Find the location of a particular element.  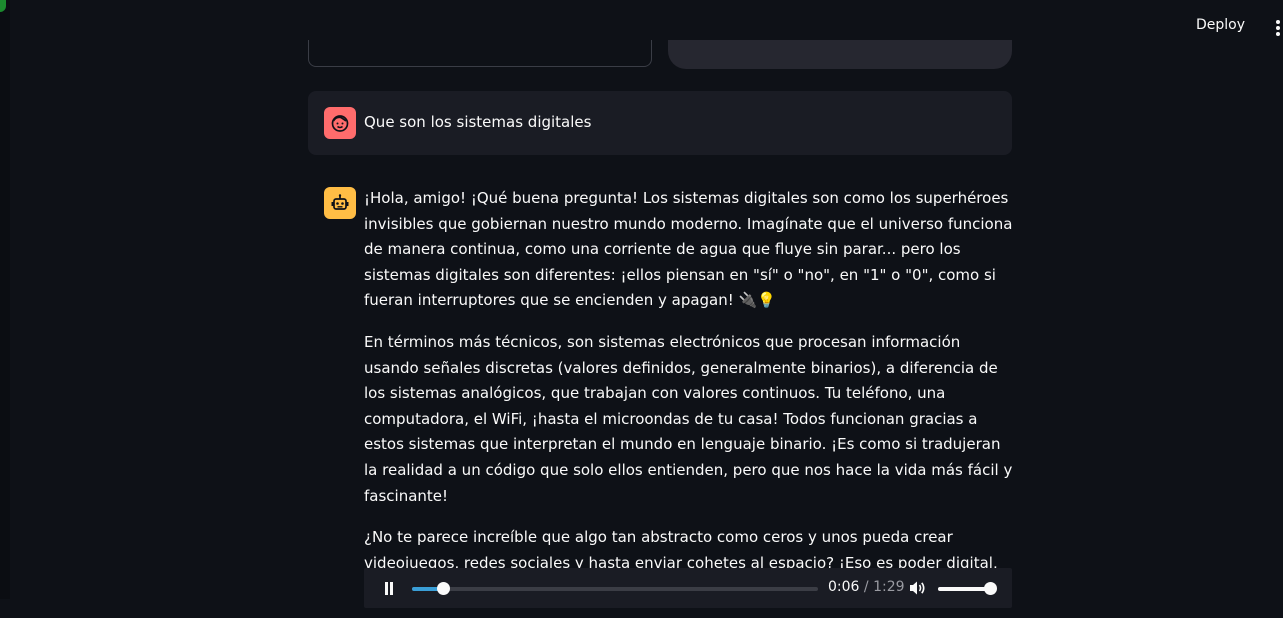

volume-icon is located at coordinates (918, 588).